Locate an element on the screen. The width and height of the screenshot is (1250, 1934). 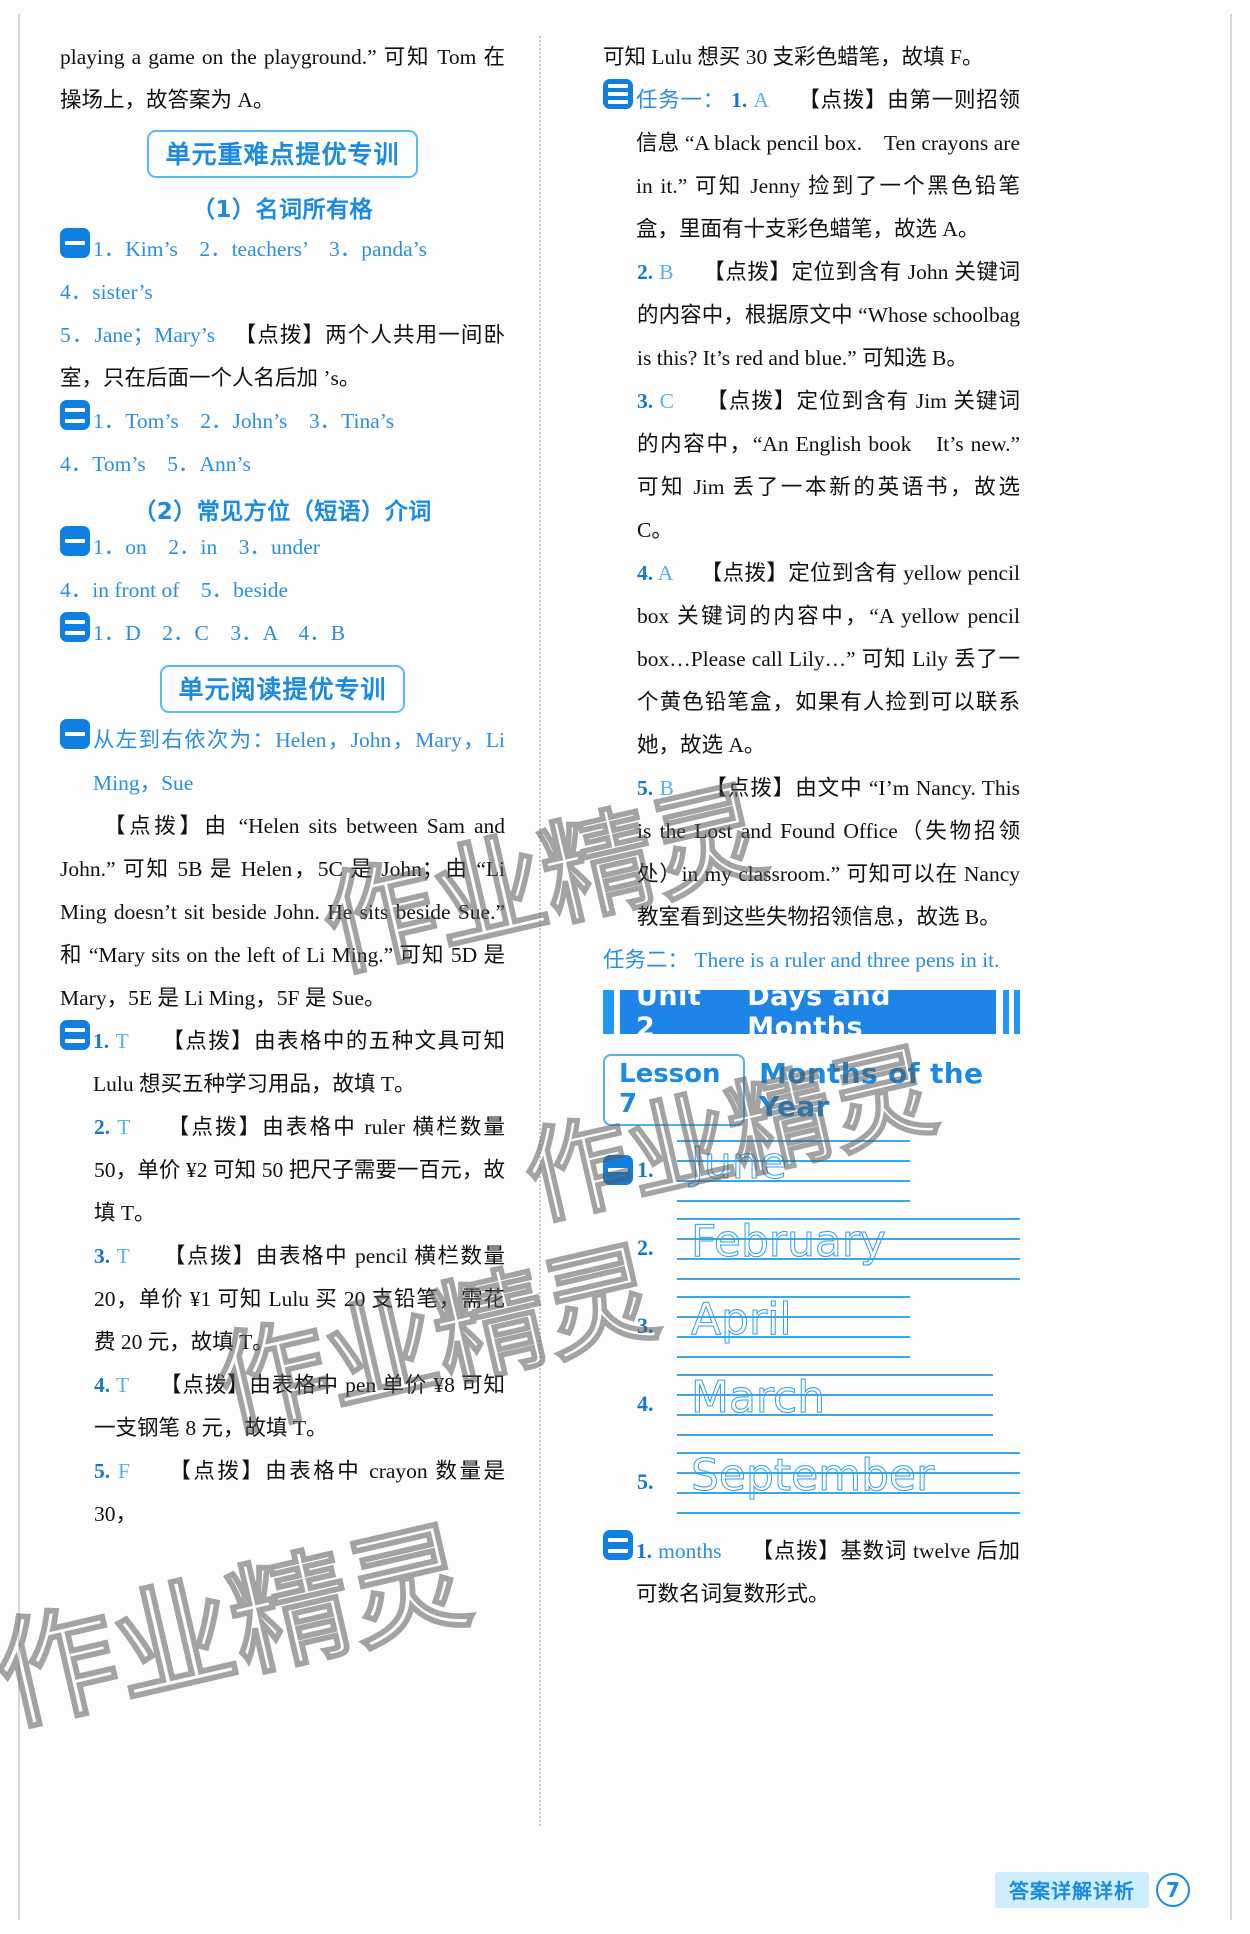
section-title-unit-key-points-wrap: 单元重难点提优专训 is located at coordinates (282, 154).